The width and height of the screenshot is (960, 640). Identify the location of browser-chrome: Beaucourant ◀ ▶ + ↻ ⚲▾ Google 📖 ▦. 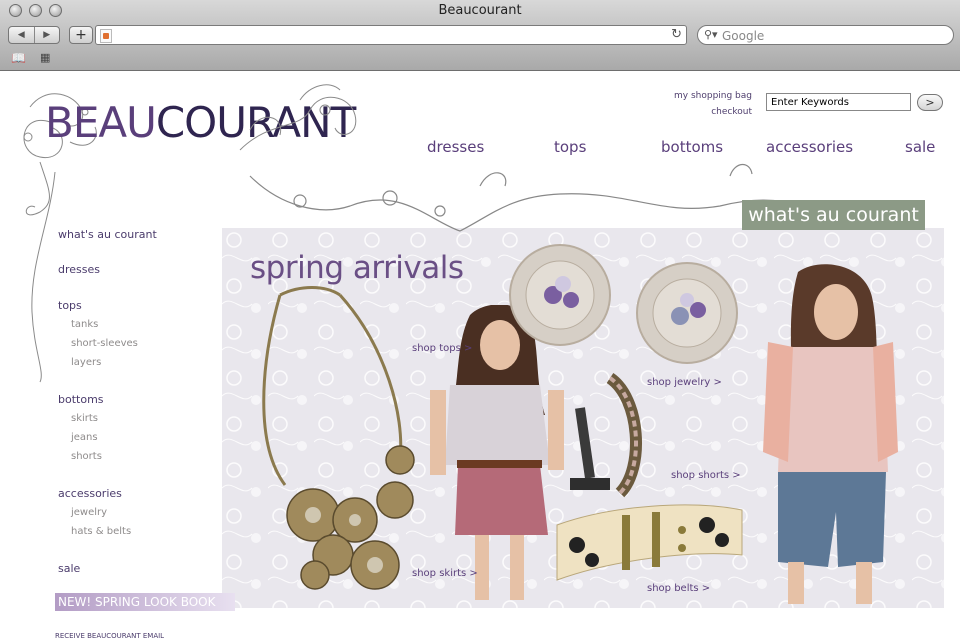
(480, 35).